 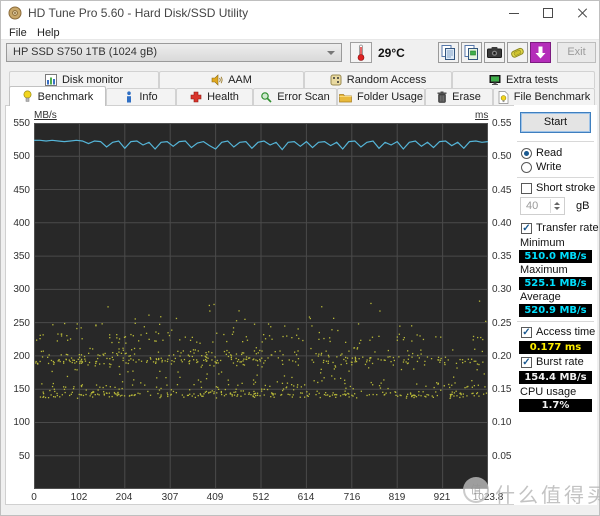 What do you see at coordinates (448, 52) in the screenshot?
I see `copy-button` at bounding box center [448, 52].